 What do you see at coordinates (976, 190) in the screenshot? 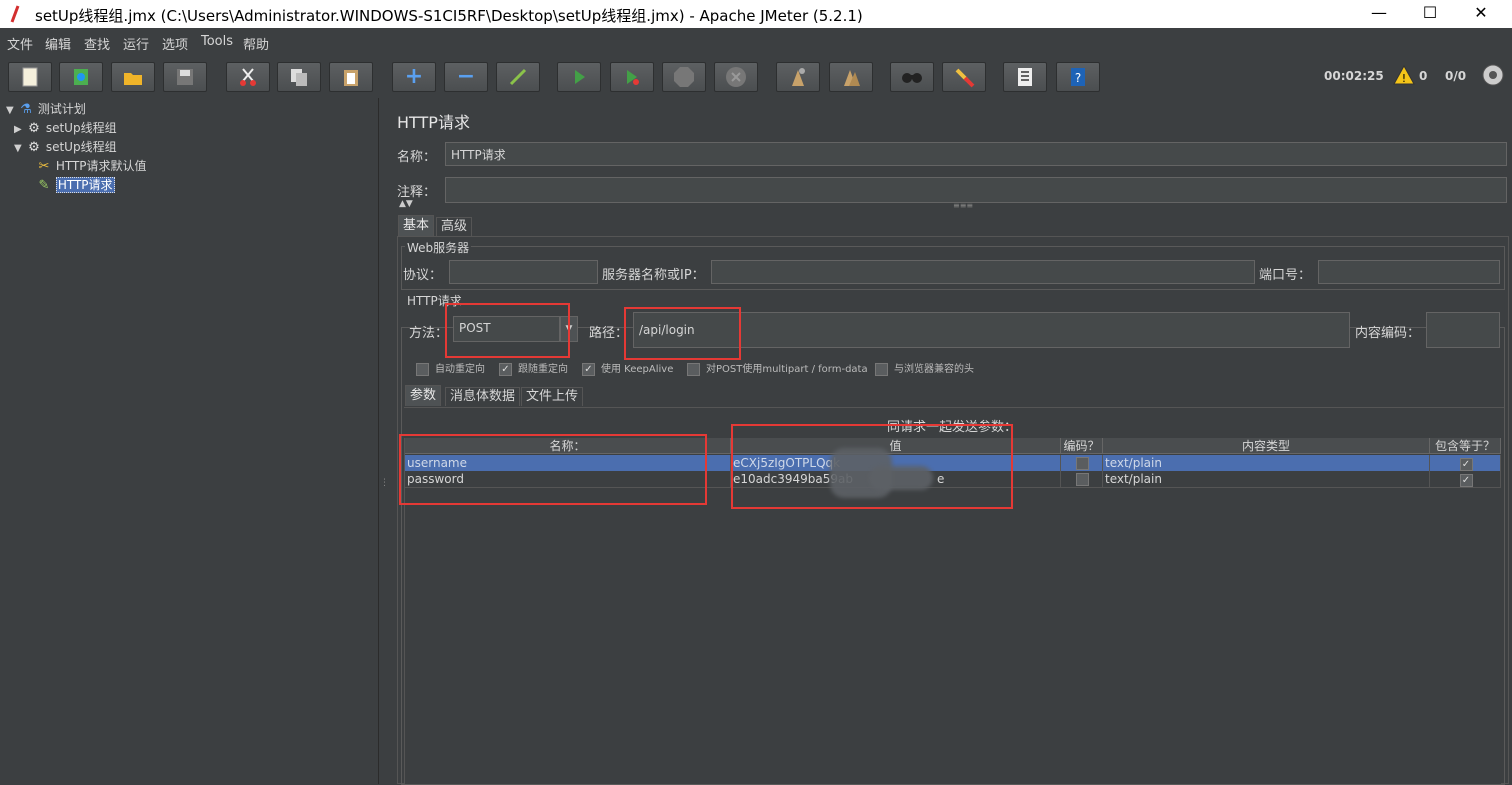
I see `comment-input` at bounding box center [976, 190].